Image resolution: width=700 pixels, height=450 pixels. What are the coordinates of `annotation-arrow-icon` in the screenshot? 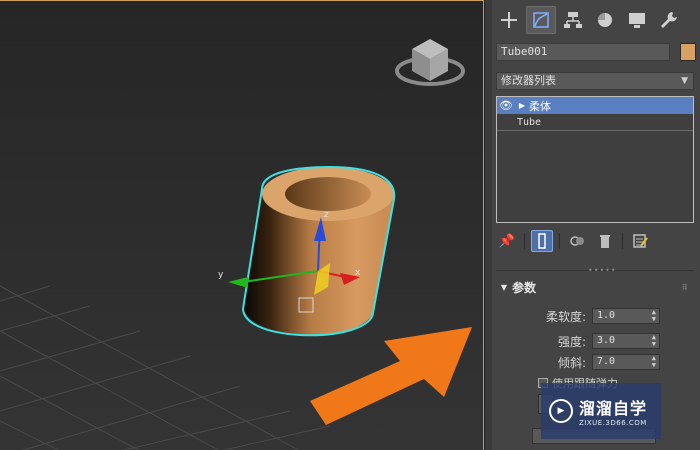 It's located at (391, 376).